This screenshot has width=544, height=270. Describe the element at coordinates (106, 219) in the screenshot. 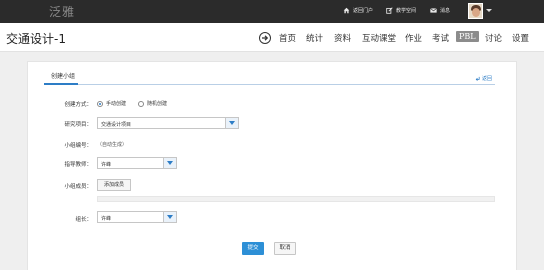

I see `leader-select-value: 许峰` at that location.